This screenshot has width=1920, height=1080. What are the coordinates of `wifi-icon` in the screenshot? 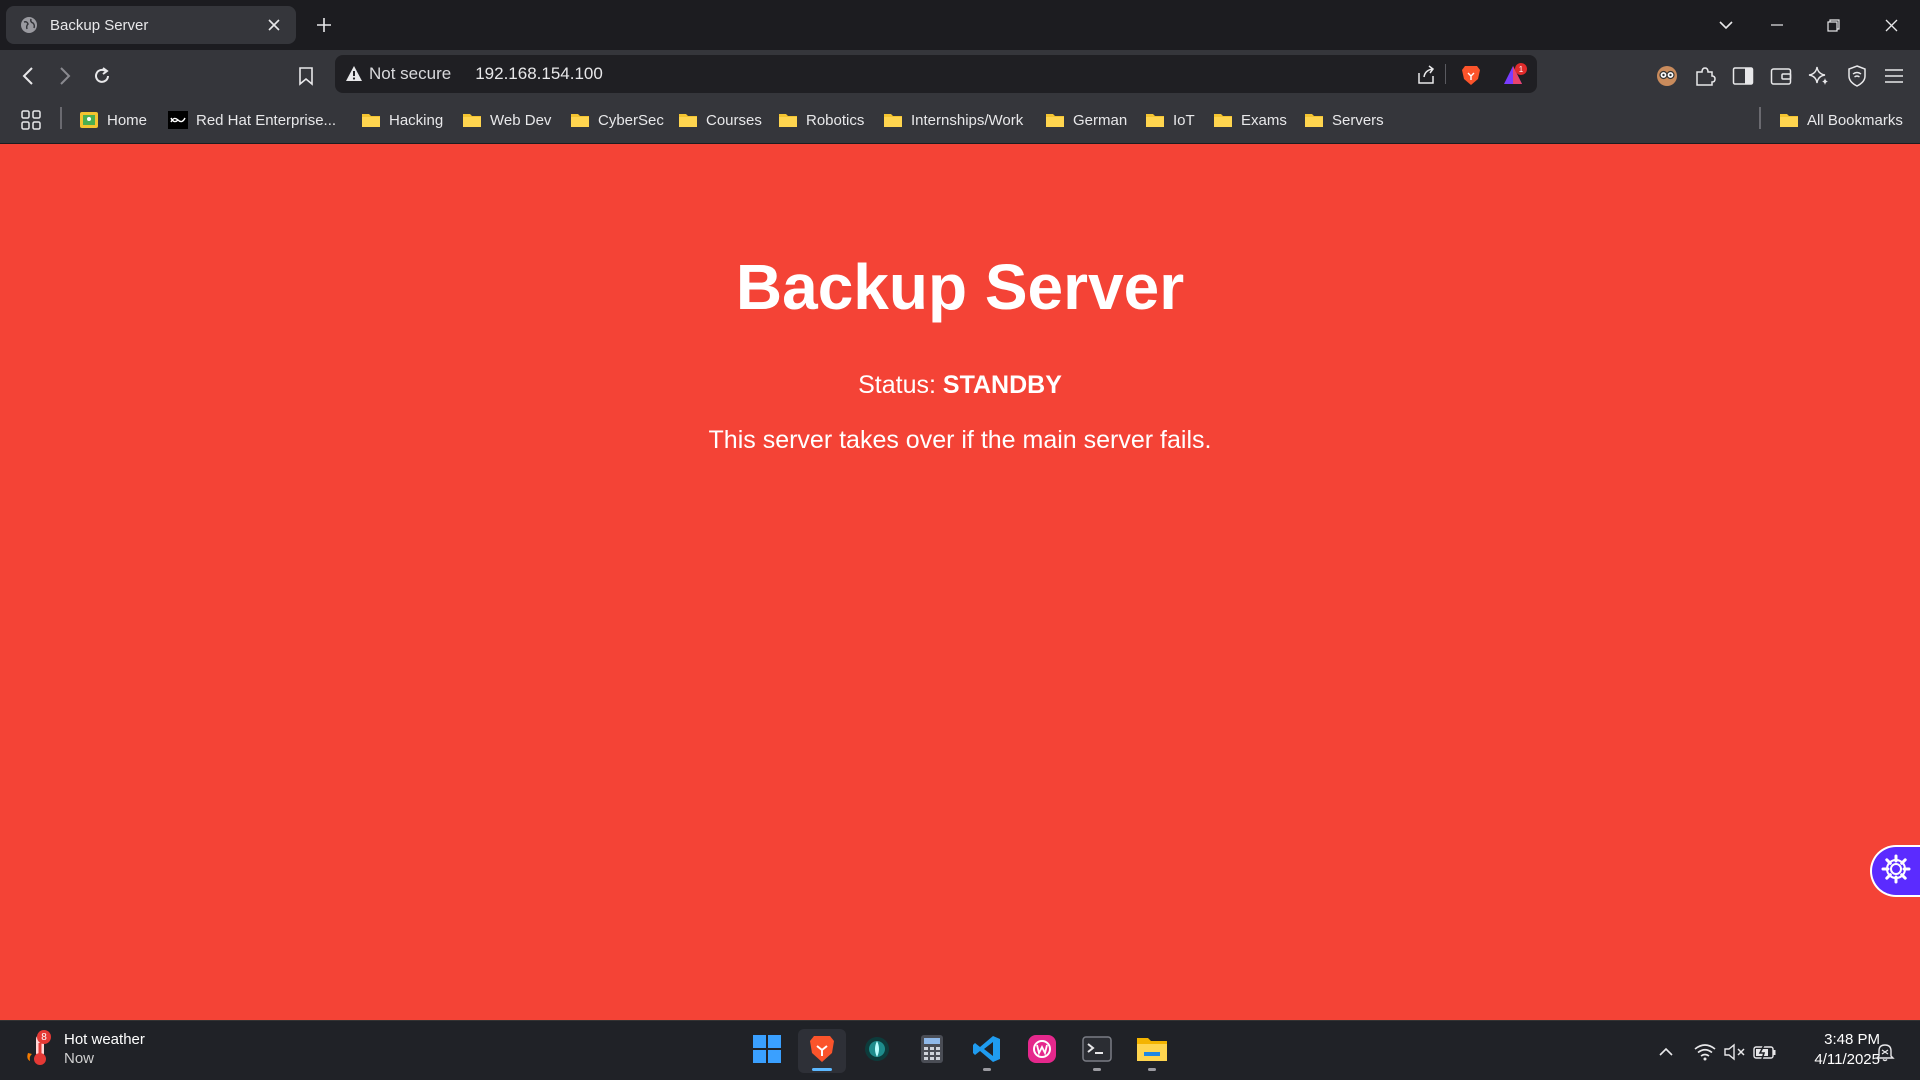 It's located at (1705, 1052).